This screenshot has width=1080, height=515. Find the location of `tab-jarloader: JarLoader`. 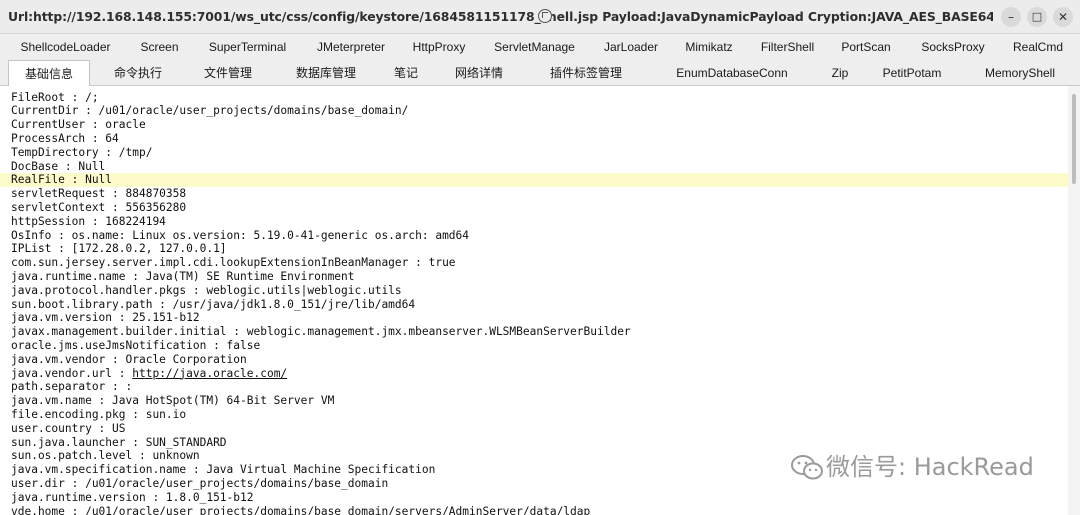

tab-jarloader: JarLoader is located at coordinates (631, 47).